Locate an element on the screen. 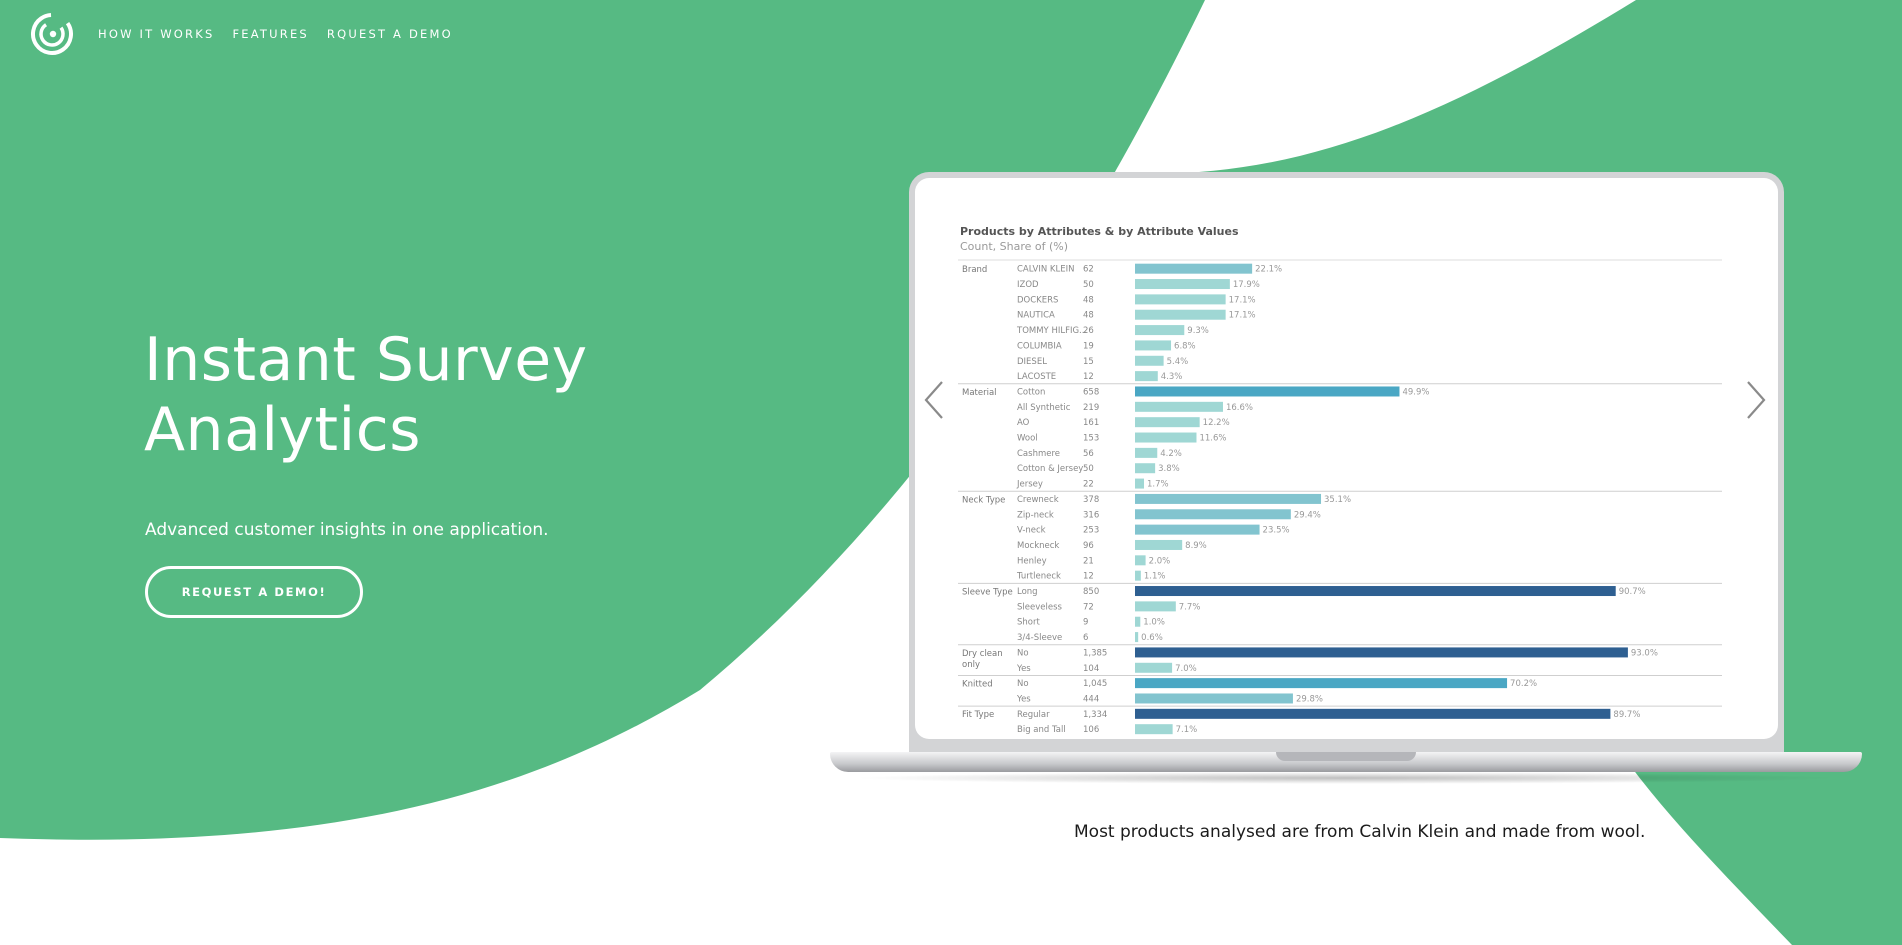  bar-value-label: 7.7% is located at coordinates (1190, 607).